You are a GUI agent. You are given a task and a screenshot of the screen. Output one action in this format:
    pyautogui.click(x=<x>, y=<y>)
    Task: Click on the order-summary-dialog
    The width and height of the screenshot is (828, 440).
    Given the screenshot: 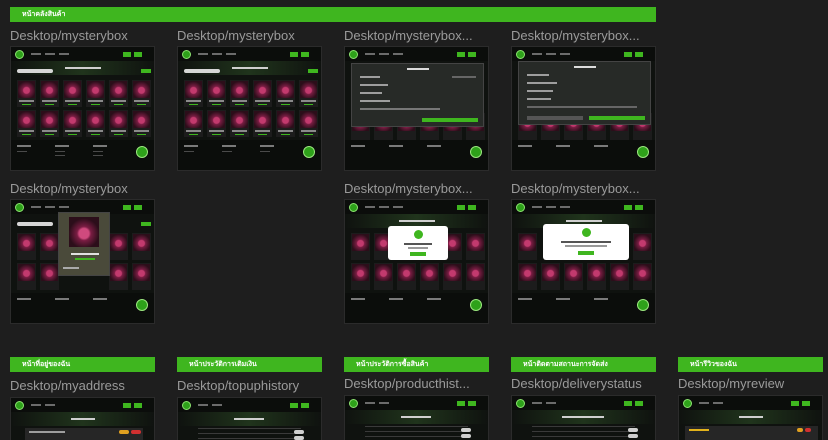 What is the action you would take?
    pyautogui.click(x=584, y=93)
    